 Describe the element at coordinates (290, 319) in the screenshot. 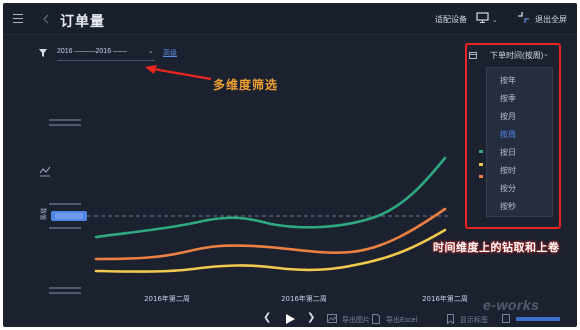

I see `play-icon` at that location.